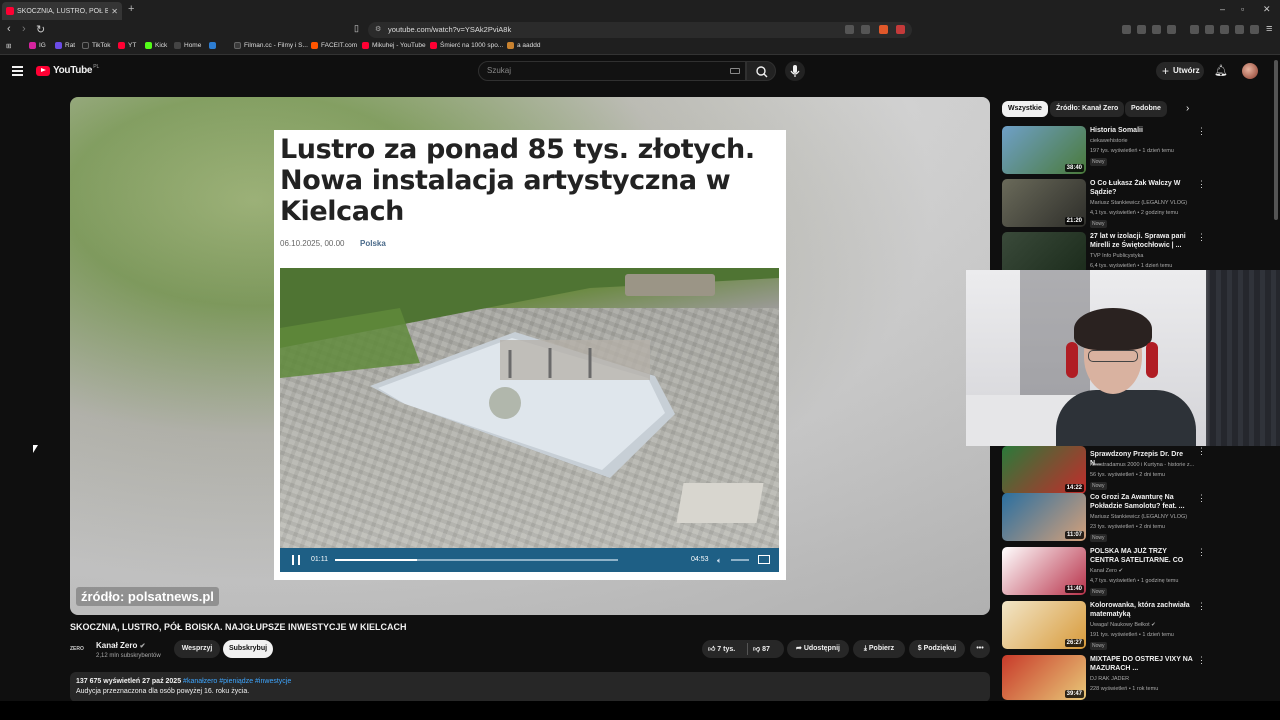 The width and height of the screenshot is (1280, 720). Describe the element at coordinates (65, 45) in the screenshot. I see `bookmark-item: Rat` at that location.